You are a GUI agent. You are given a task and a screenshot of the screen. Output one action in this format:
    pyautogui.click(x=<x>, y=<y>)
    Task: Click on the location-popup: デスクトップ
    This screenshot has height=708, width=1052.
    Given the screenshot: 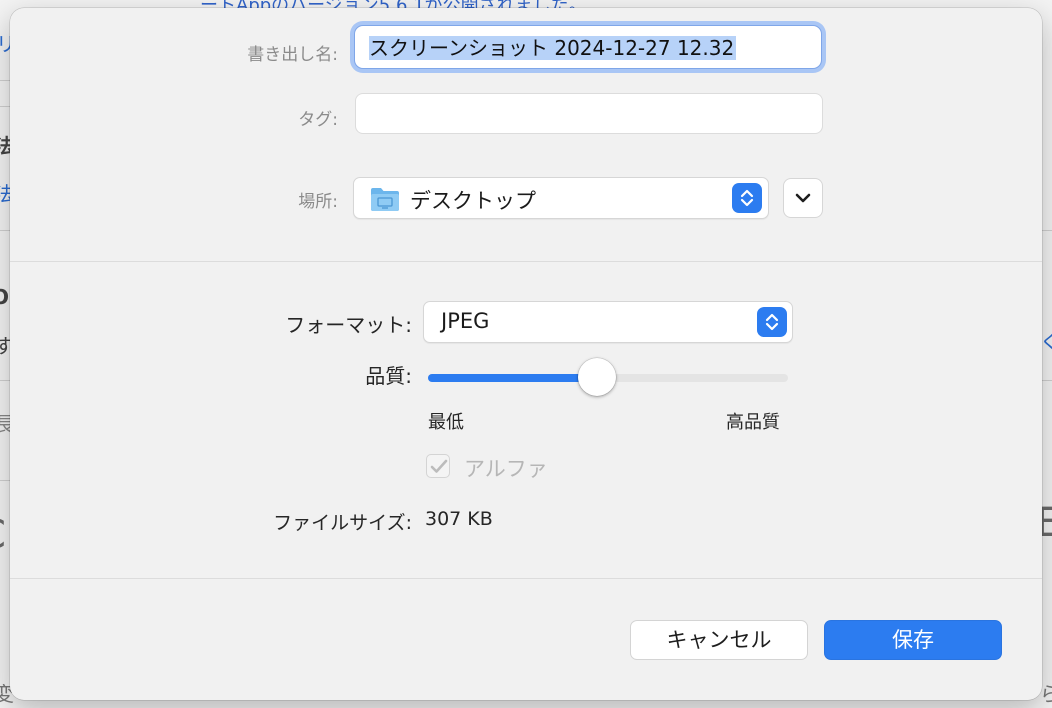 What is the action you would take?
    pyautogui.click(x=561, y=198)
    